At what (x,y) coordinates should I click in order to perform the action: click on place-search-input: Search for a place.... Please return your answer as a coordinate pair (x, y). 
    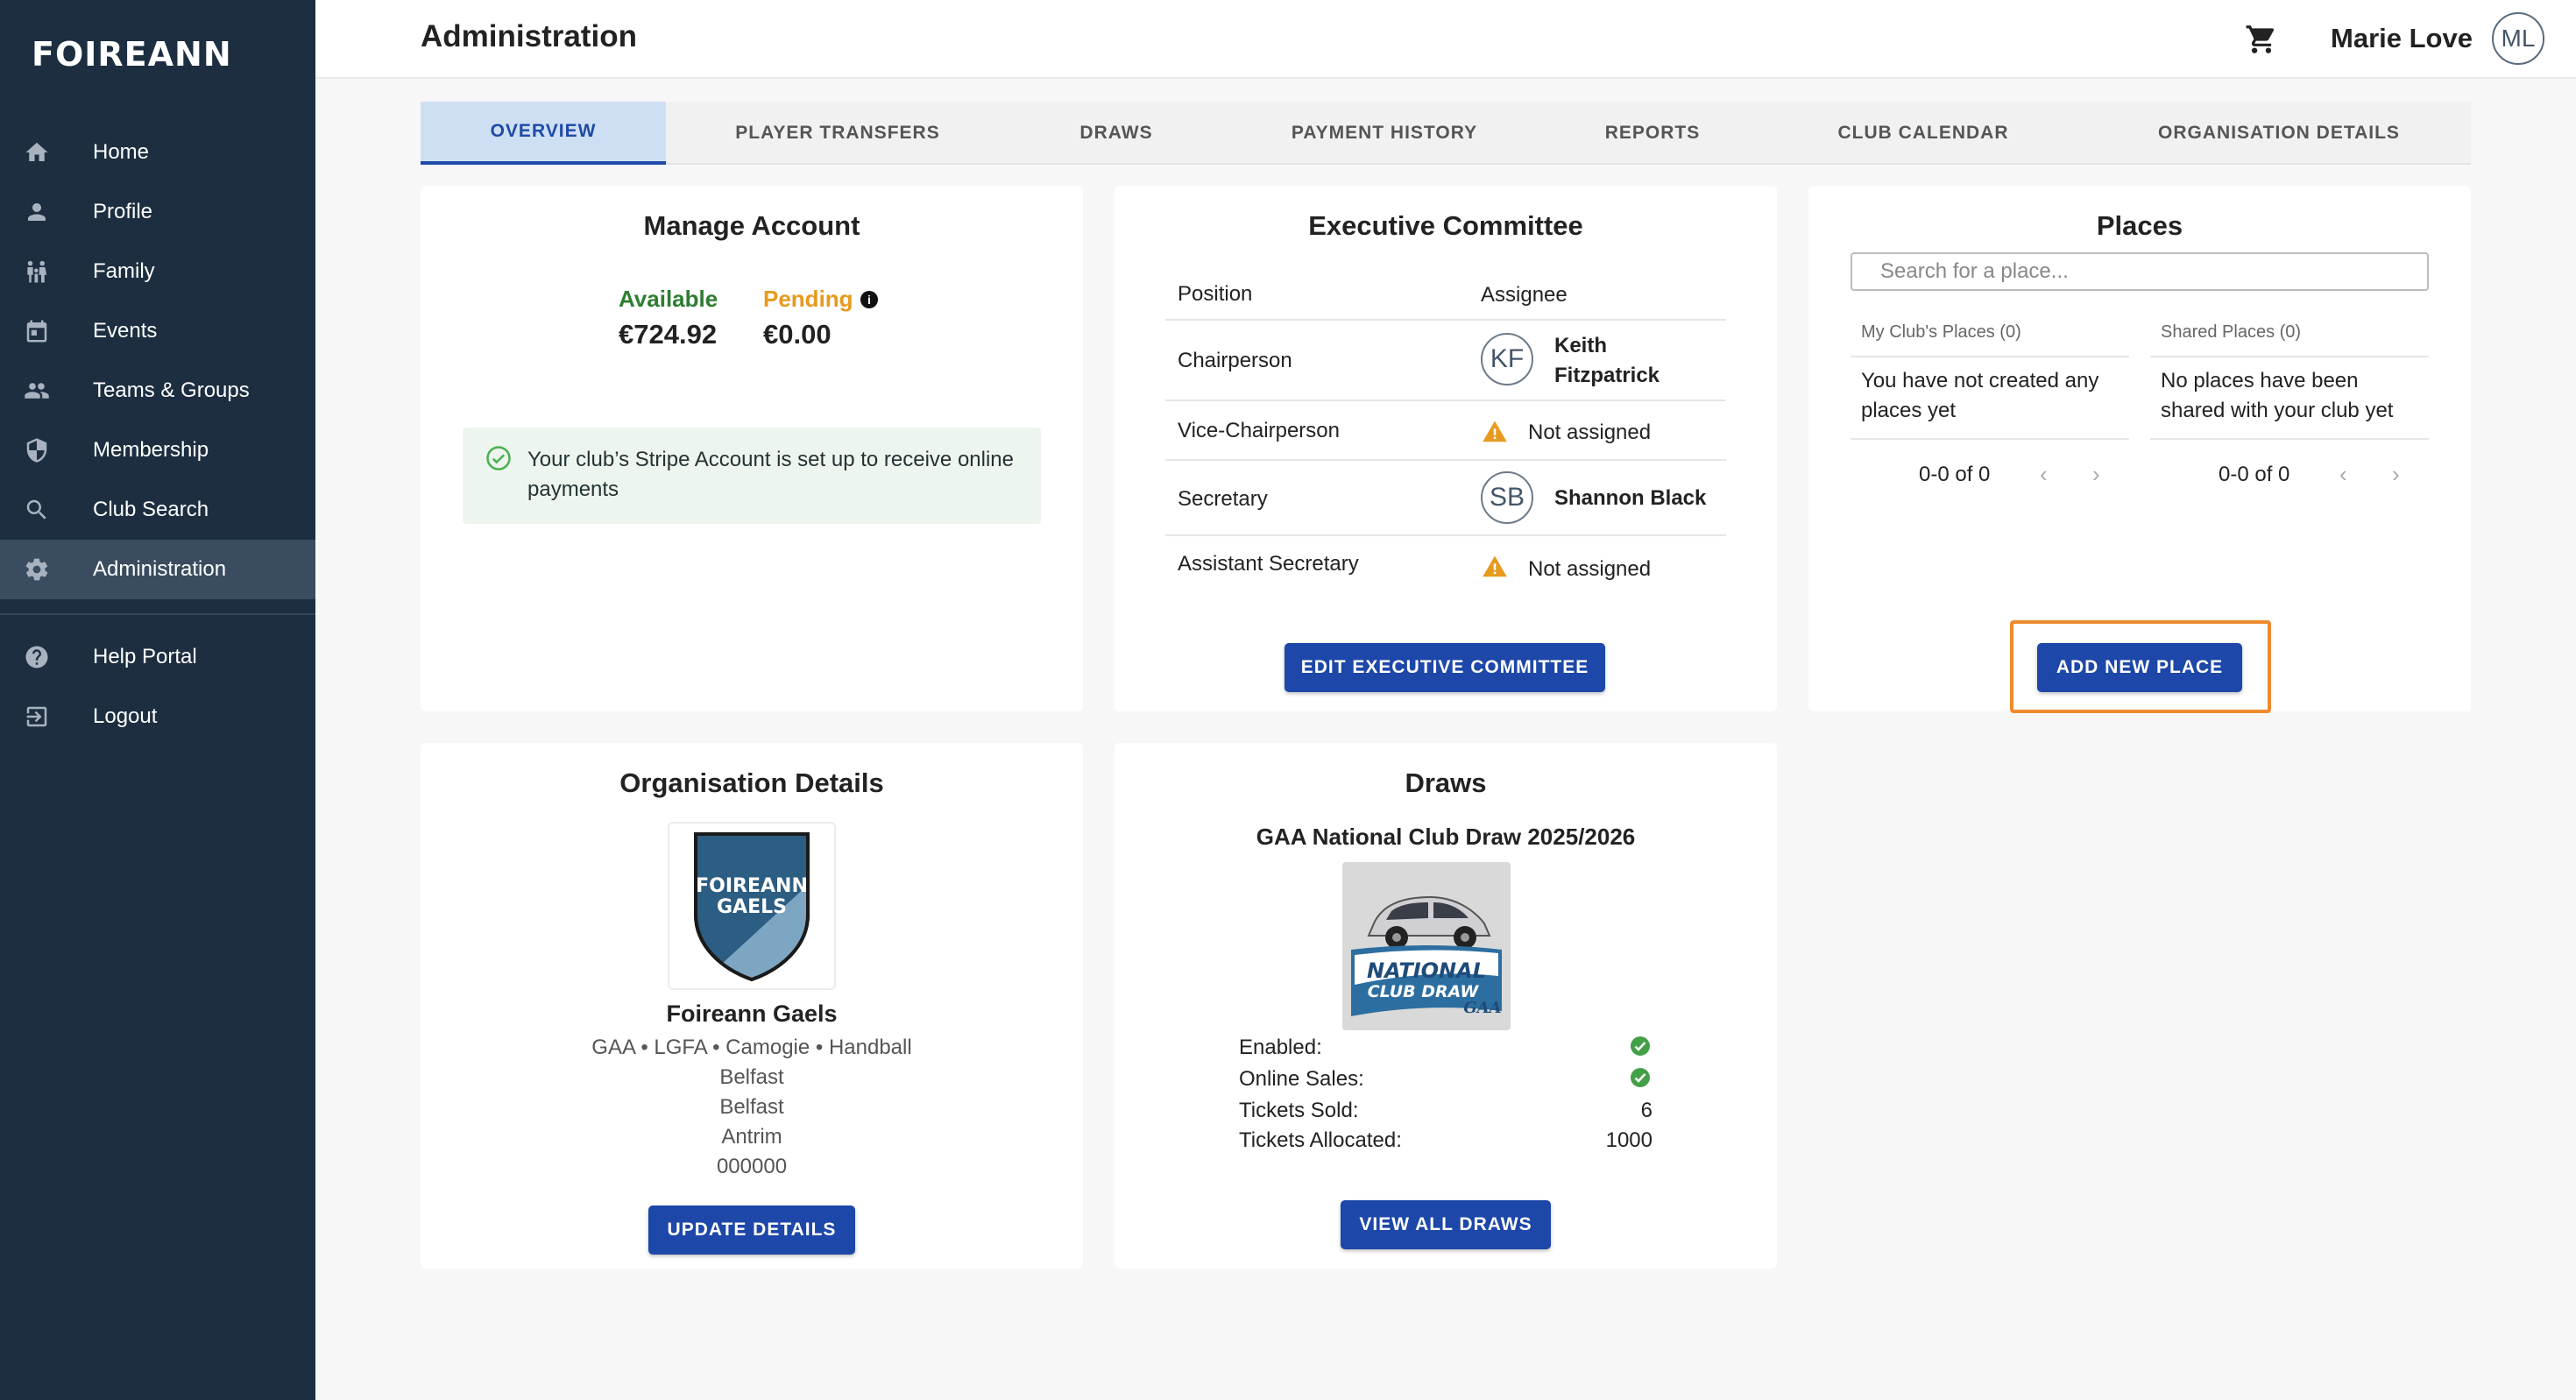
    Looking at the image, I should click on (2140, 271).